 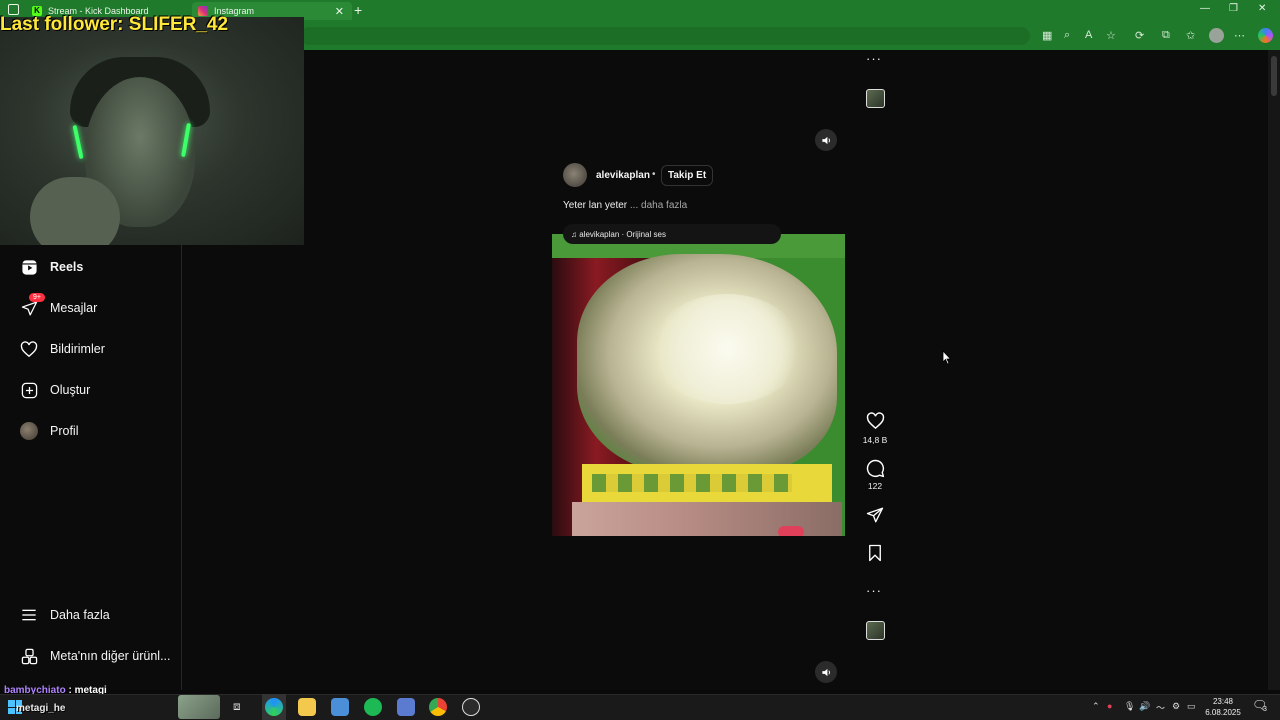 I want to click on battery-icon: ▭, so click(x=1191, y=706).